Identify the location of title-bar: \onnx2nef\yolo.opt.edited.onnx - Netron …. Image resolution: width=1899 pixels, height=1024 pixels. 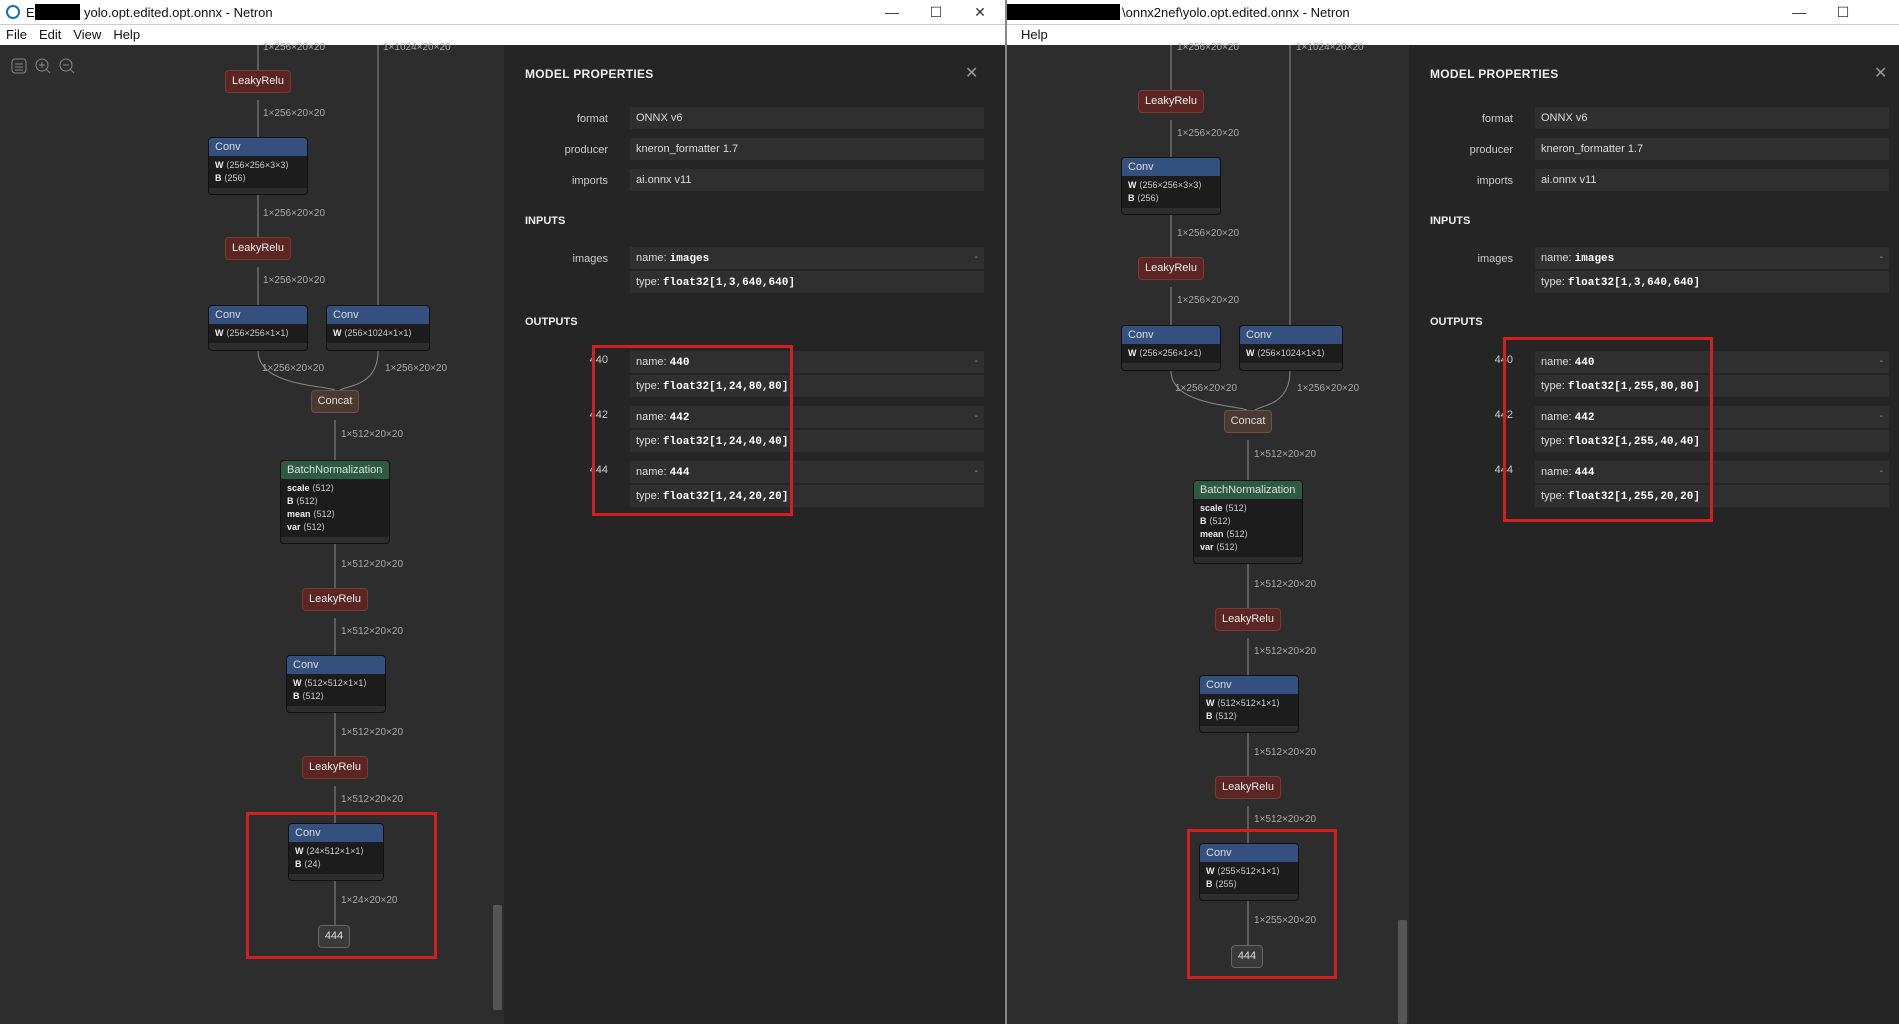
(1453, 12).